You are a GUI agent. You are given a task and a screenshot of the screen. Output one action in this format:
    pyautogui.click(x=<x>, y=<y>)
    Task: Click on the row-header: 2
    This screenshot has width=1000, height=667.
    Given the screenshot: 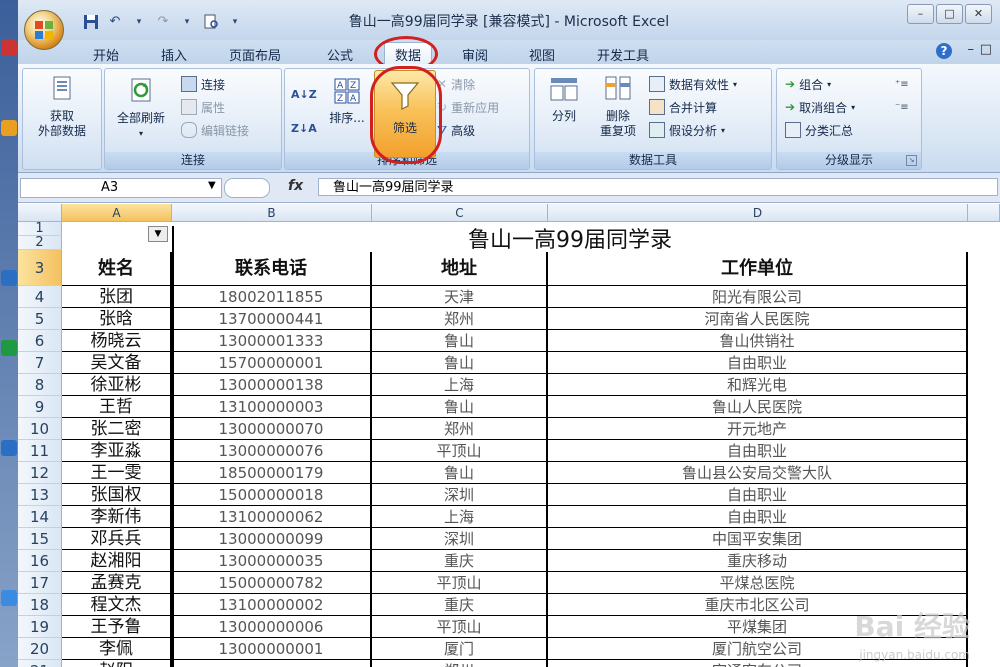 What is the action you would take?
    pyautogui.click(x=40, y=243)
    